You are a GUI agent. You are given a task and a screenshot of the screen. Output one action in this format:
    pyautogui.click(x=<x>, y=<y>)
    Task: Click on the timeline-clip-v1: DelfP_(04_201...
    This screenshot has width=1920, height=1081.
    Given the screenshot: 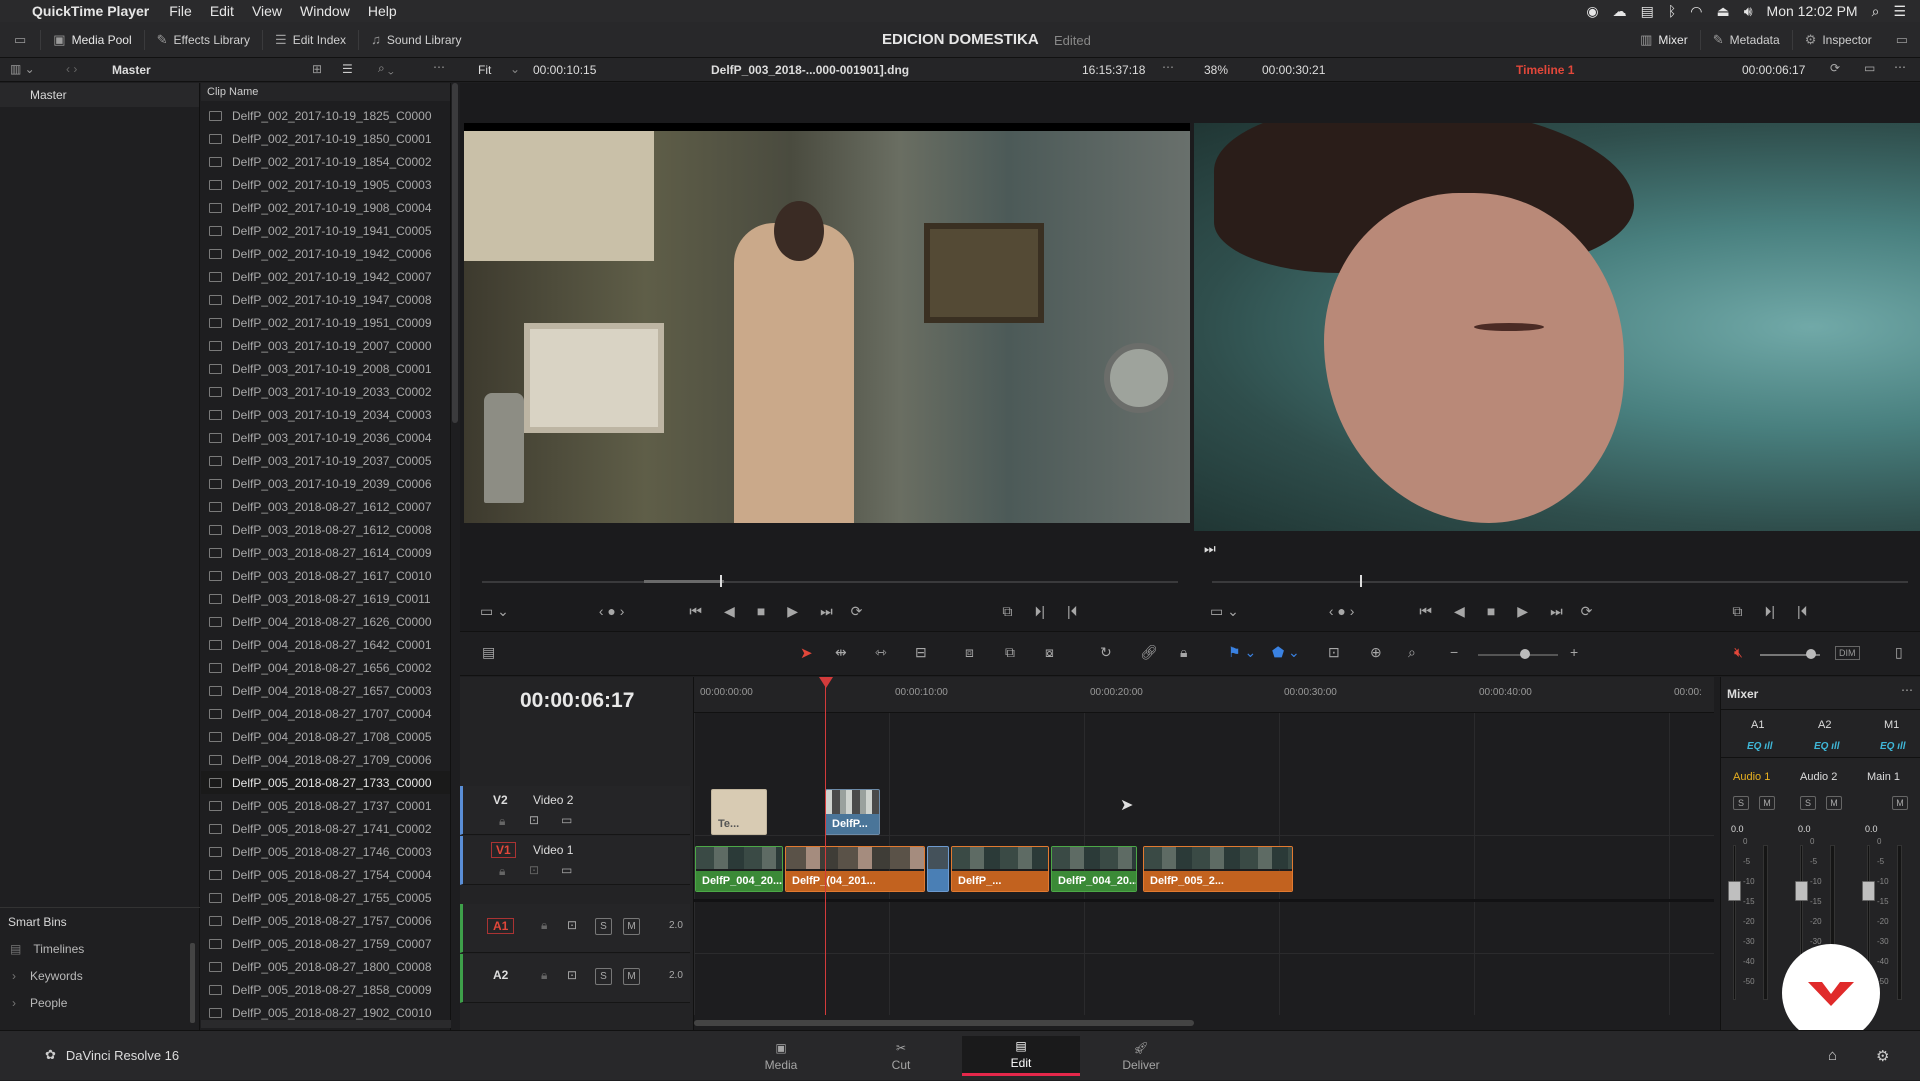 What is the action you would take?
    pyautogui.click(x=855, y=869)
    